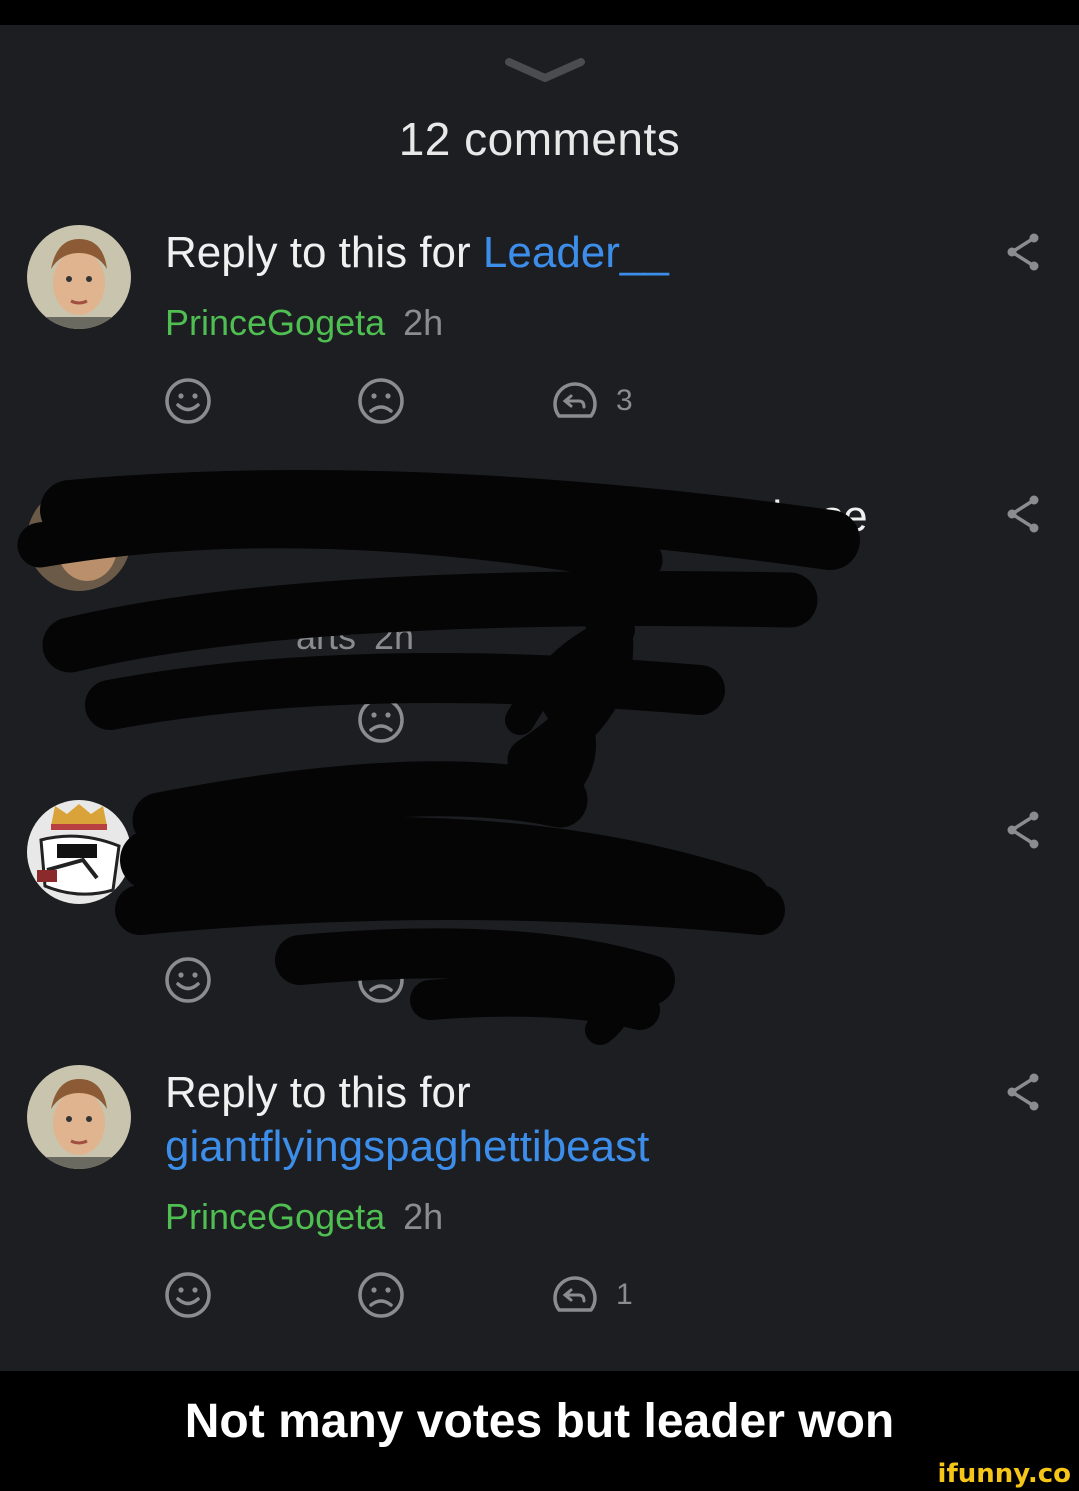 The height and width of the screenshot is (1491, 1079). What do you see at coordinates (545, 70) in the screenshot?
I see `chevron-down-icon` at bounding box center [545, 70].